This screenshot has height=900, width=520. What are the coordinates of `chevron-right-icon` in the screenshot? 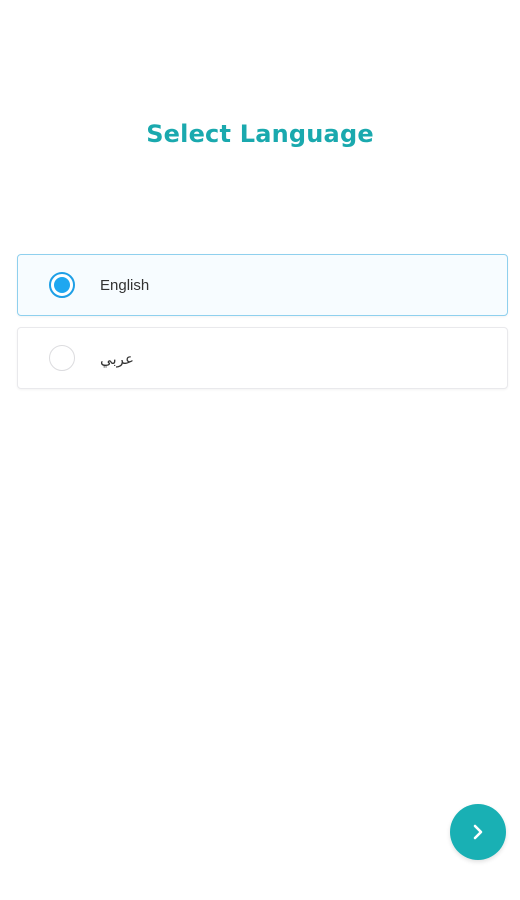 It's located at (478, 832).